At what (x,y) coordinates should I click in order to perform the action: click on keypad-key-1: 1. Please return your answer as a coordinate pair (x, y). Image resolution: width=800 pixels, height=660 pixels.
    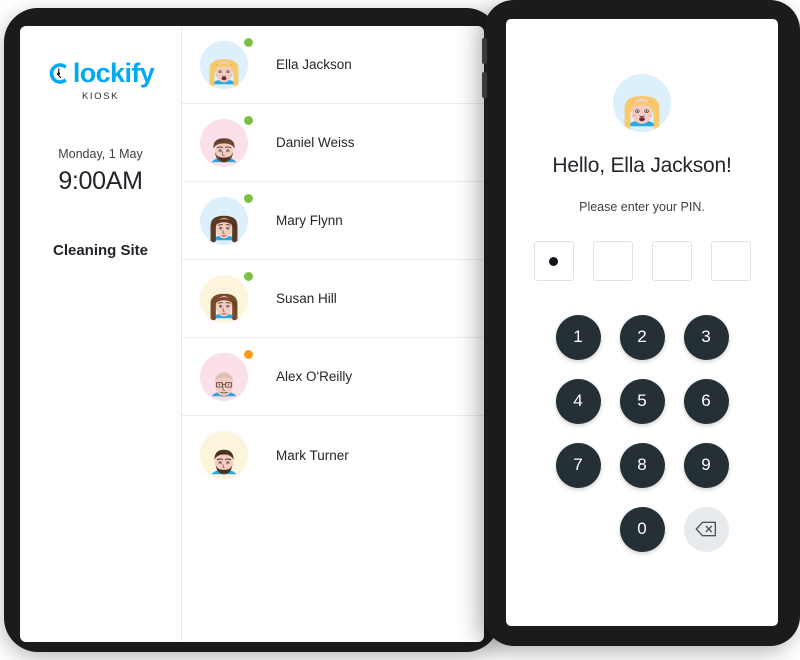
    Looking at the image, I should click on (578, 337).